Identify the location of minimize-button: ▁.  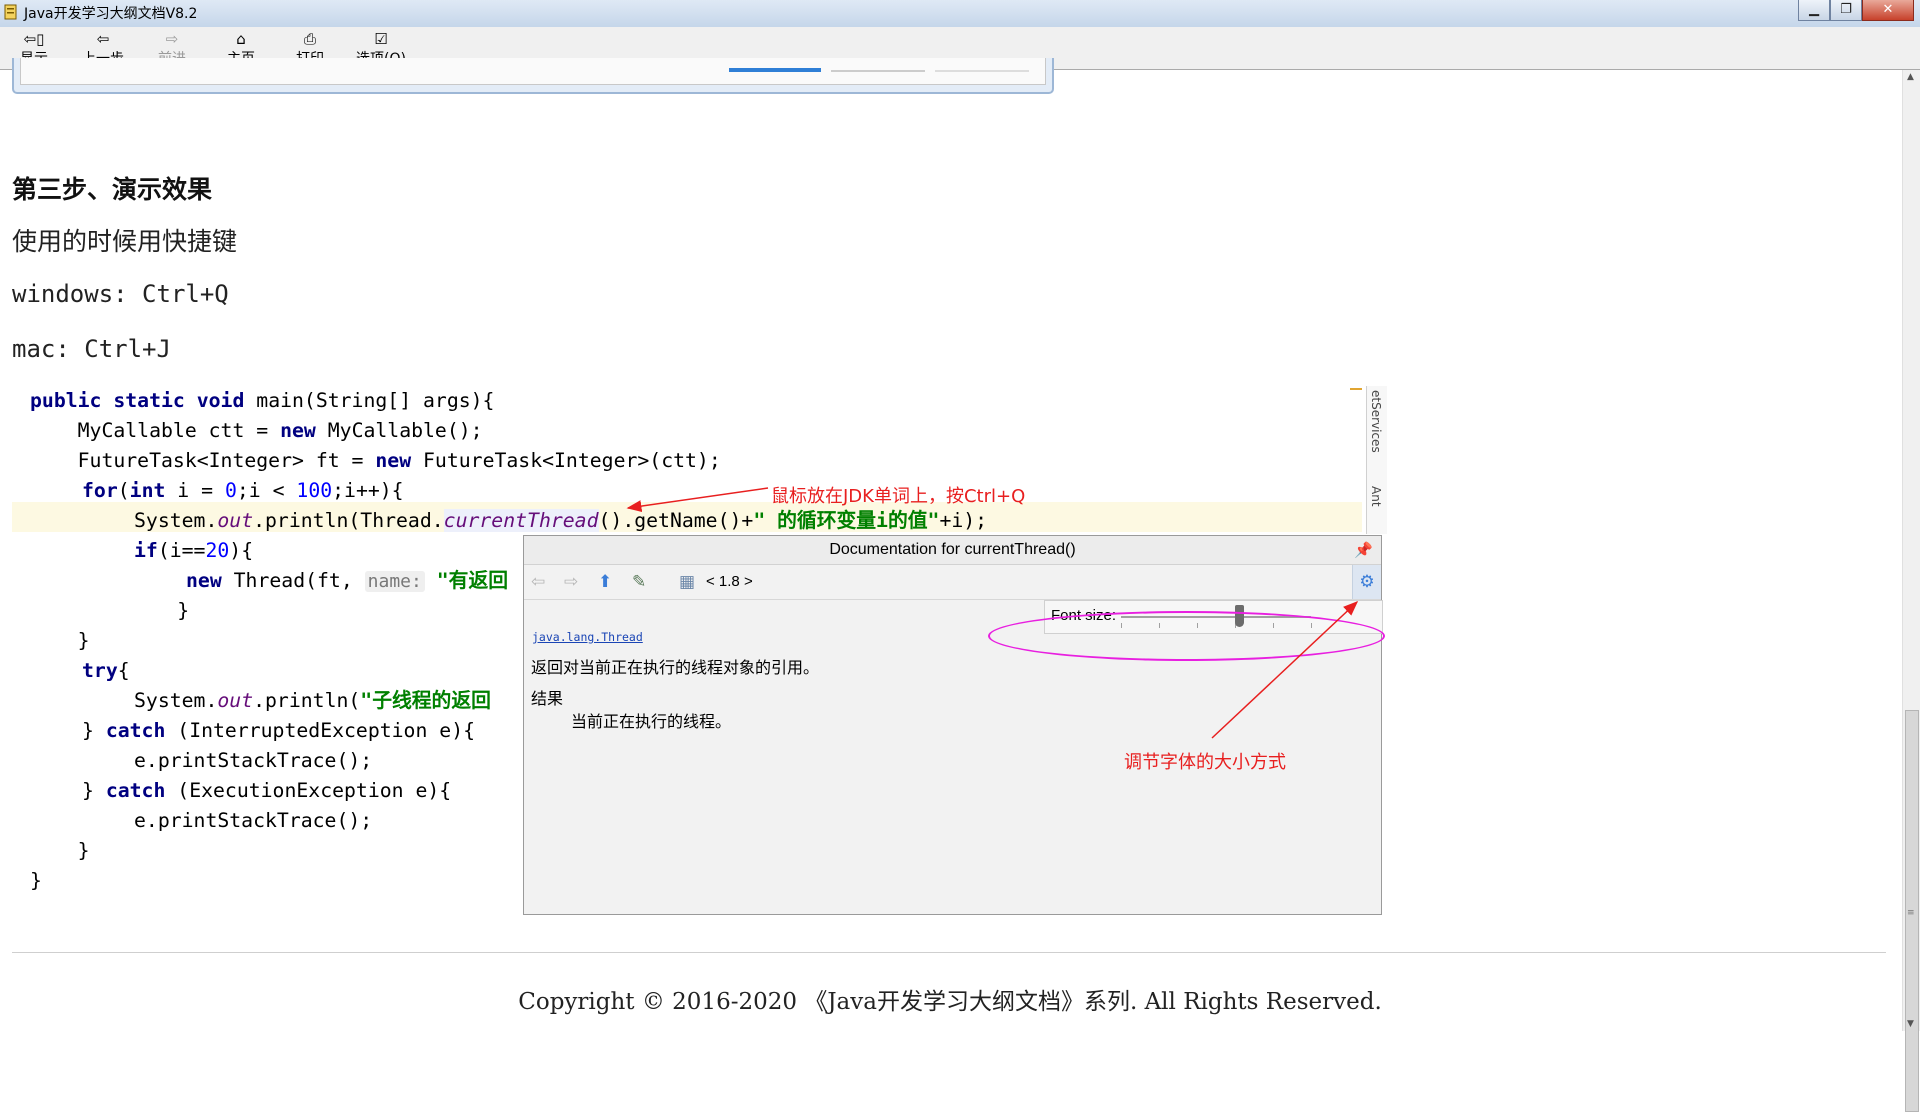
(1814, 10).